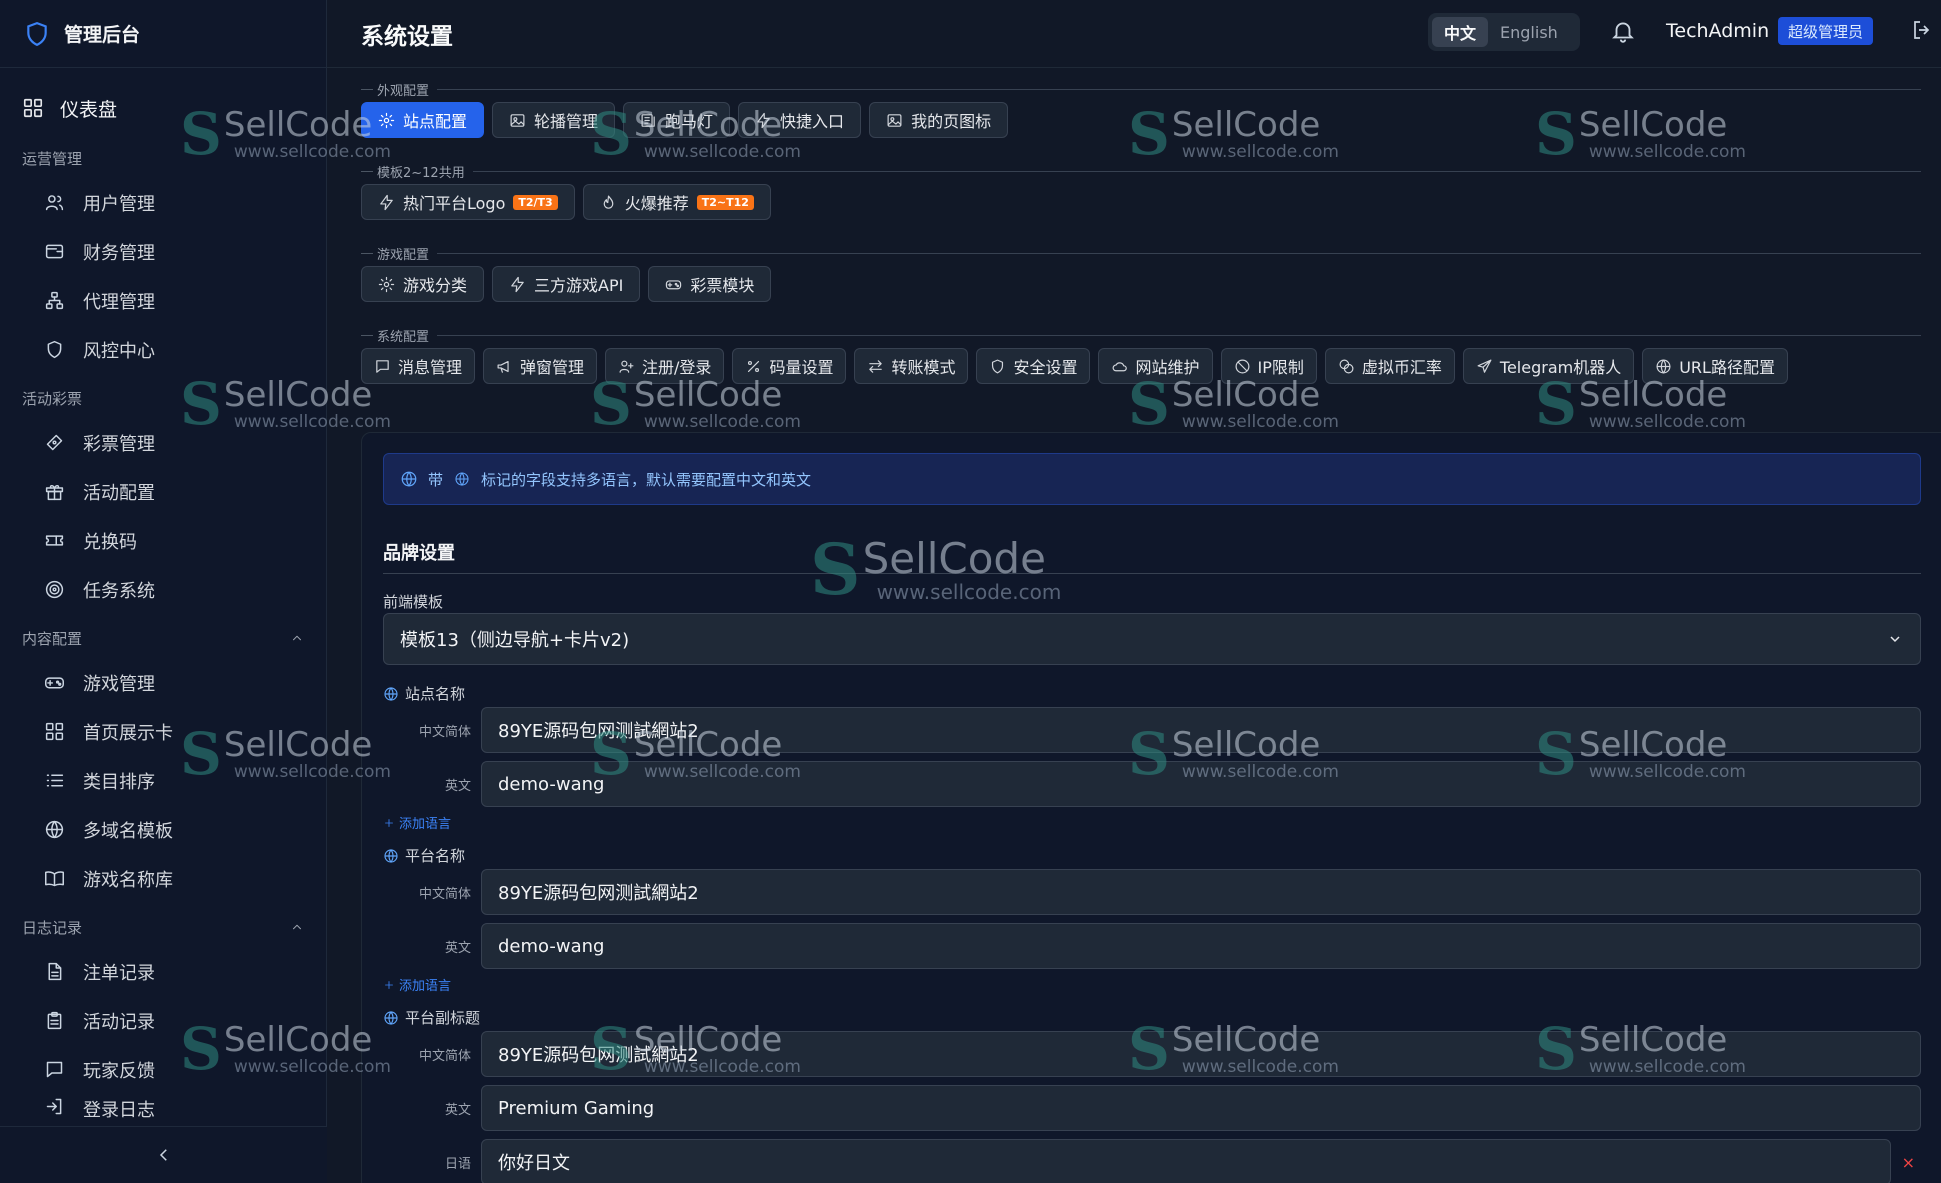 This screenshot has height=1183, width=1941. Describe the element at coordinates (552, 367) in the screenshot. I see `tab-label: 弹窗管理` at that location.